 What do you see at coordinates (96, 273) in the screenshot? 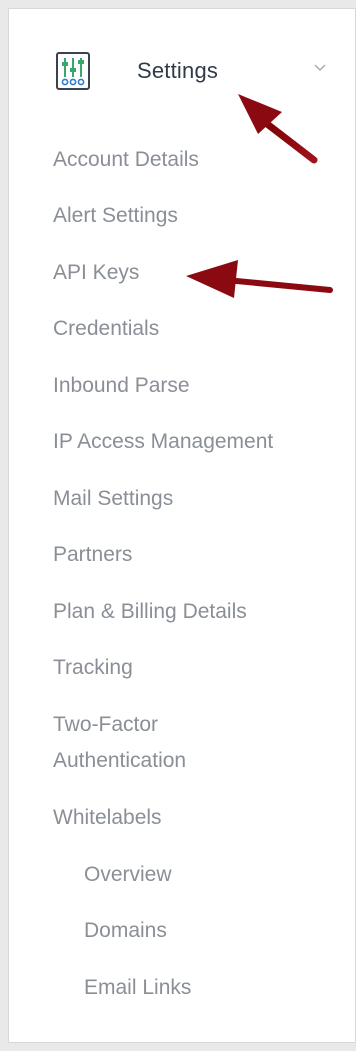
I see `menu-item-api-keys: API Keys` at bounding box center [96, 273].